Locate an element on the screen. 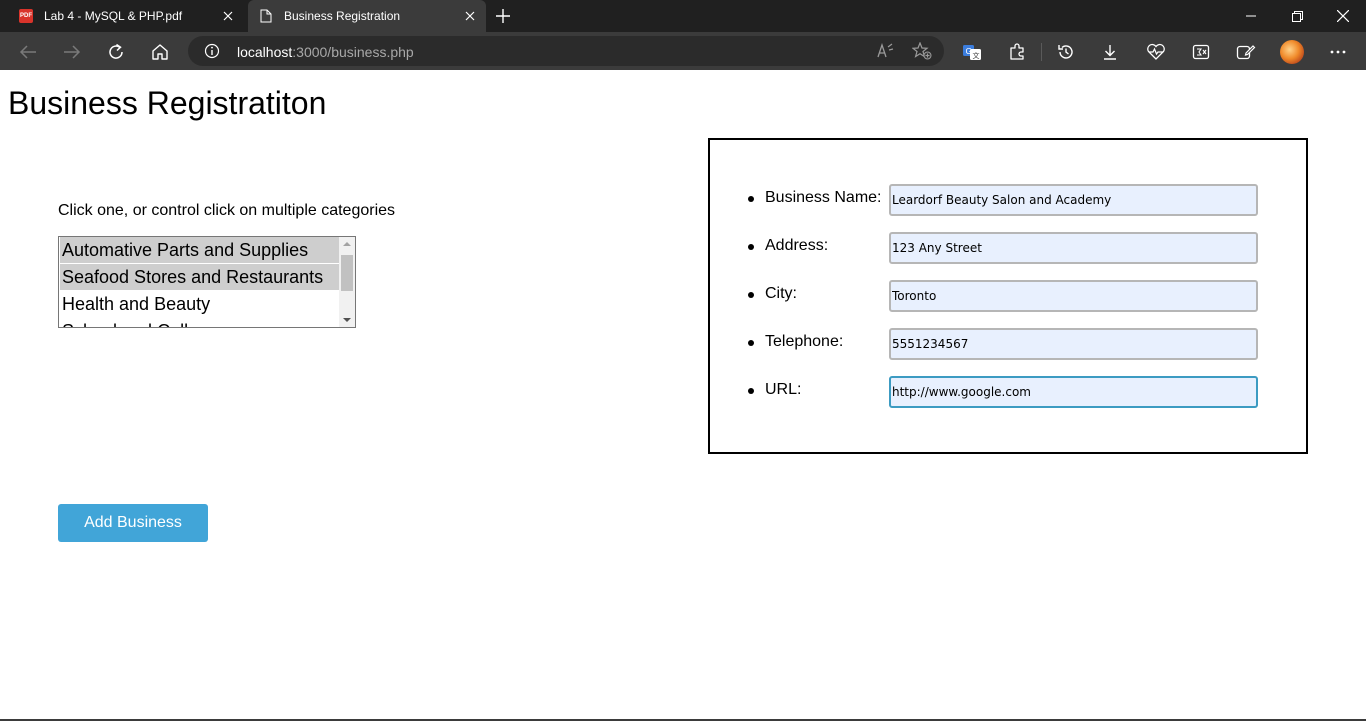 The width and height of the screenshot is (1366, 721). address-label: Address: is located at coordinates (797, 245).